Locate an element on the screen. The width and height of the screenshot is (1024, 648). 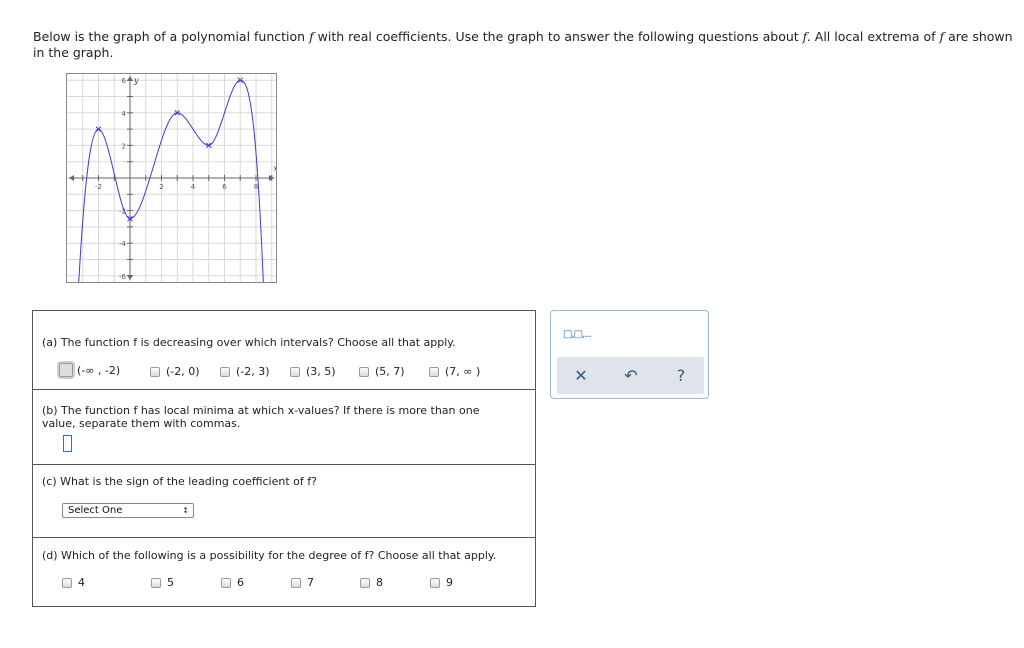
help-icon: ? is located at coordinates (681, 375).